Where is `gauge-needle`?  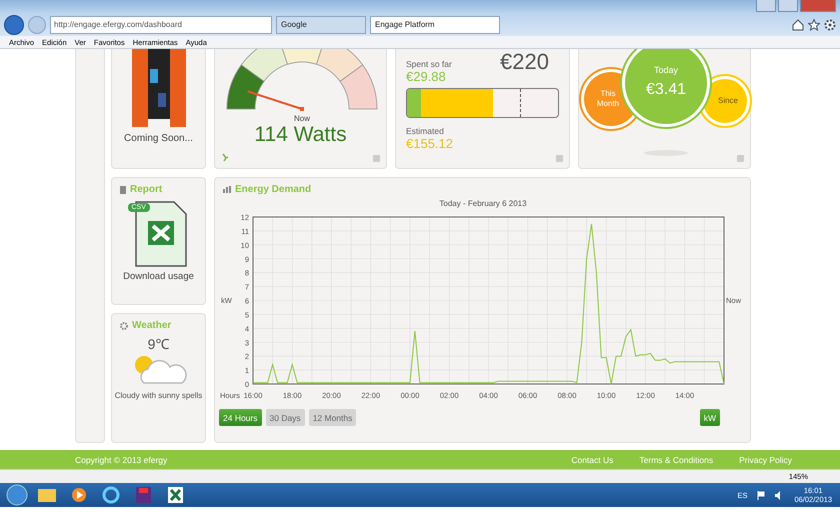 gauge-needle is located at coordinates (275, 100).